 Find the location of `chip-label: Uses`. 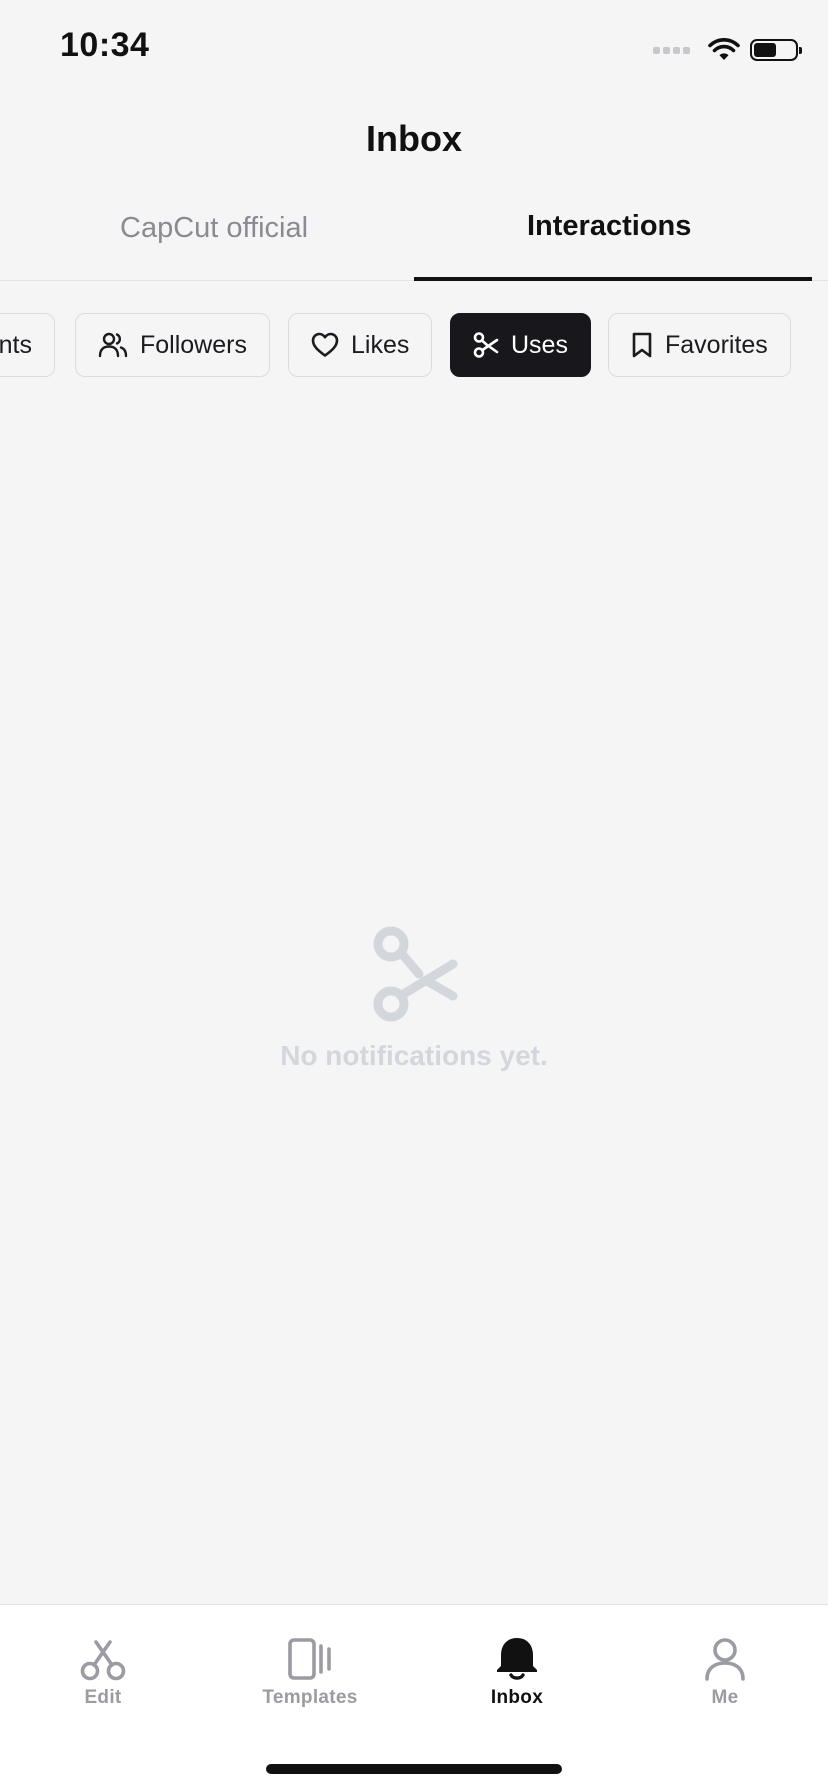

chip-label: Uses is located at coordinates (539, 344).